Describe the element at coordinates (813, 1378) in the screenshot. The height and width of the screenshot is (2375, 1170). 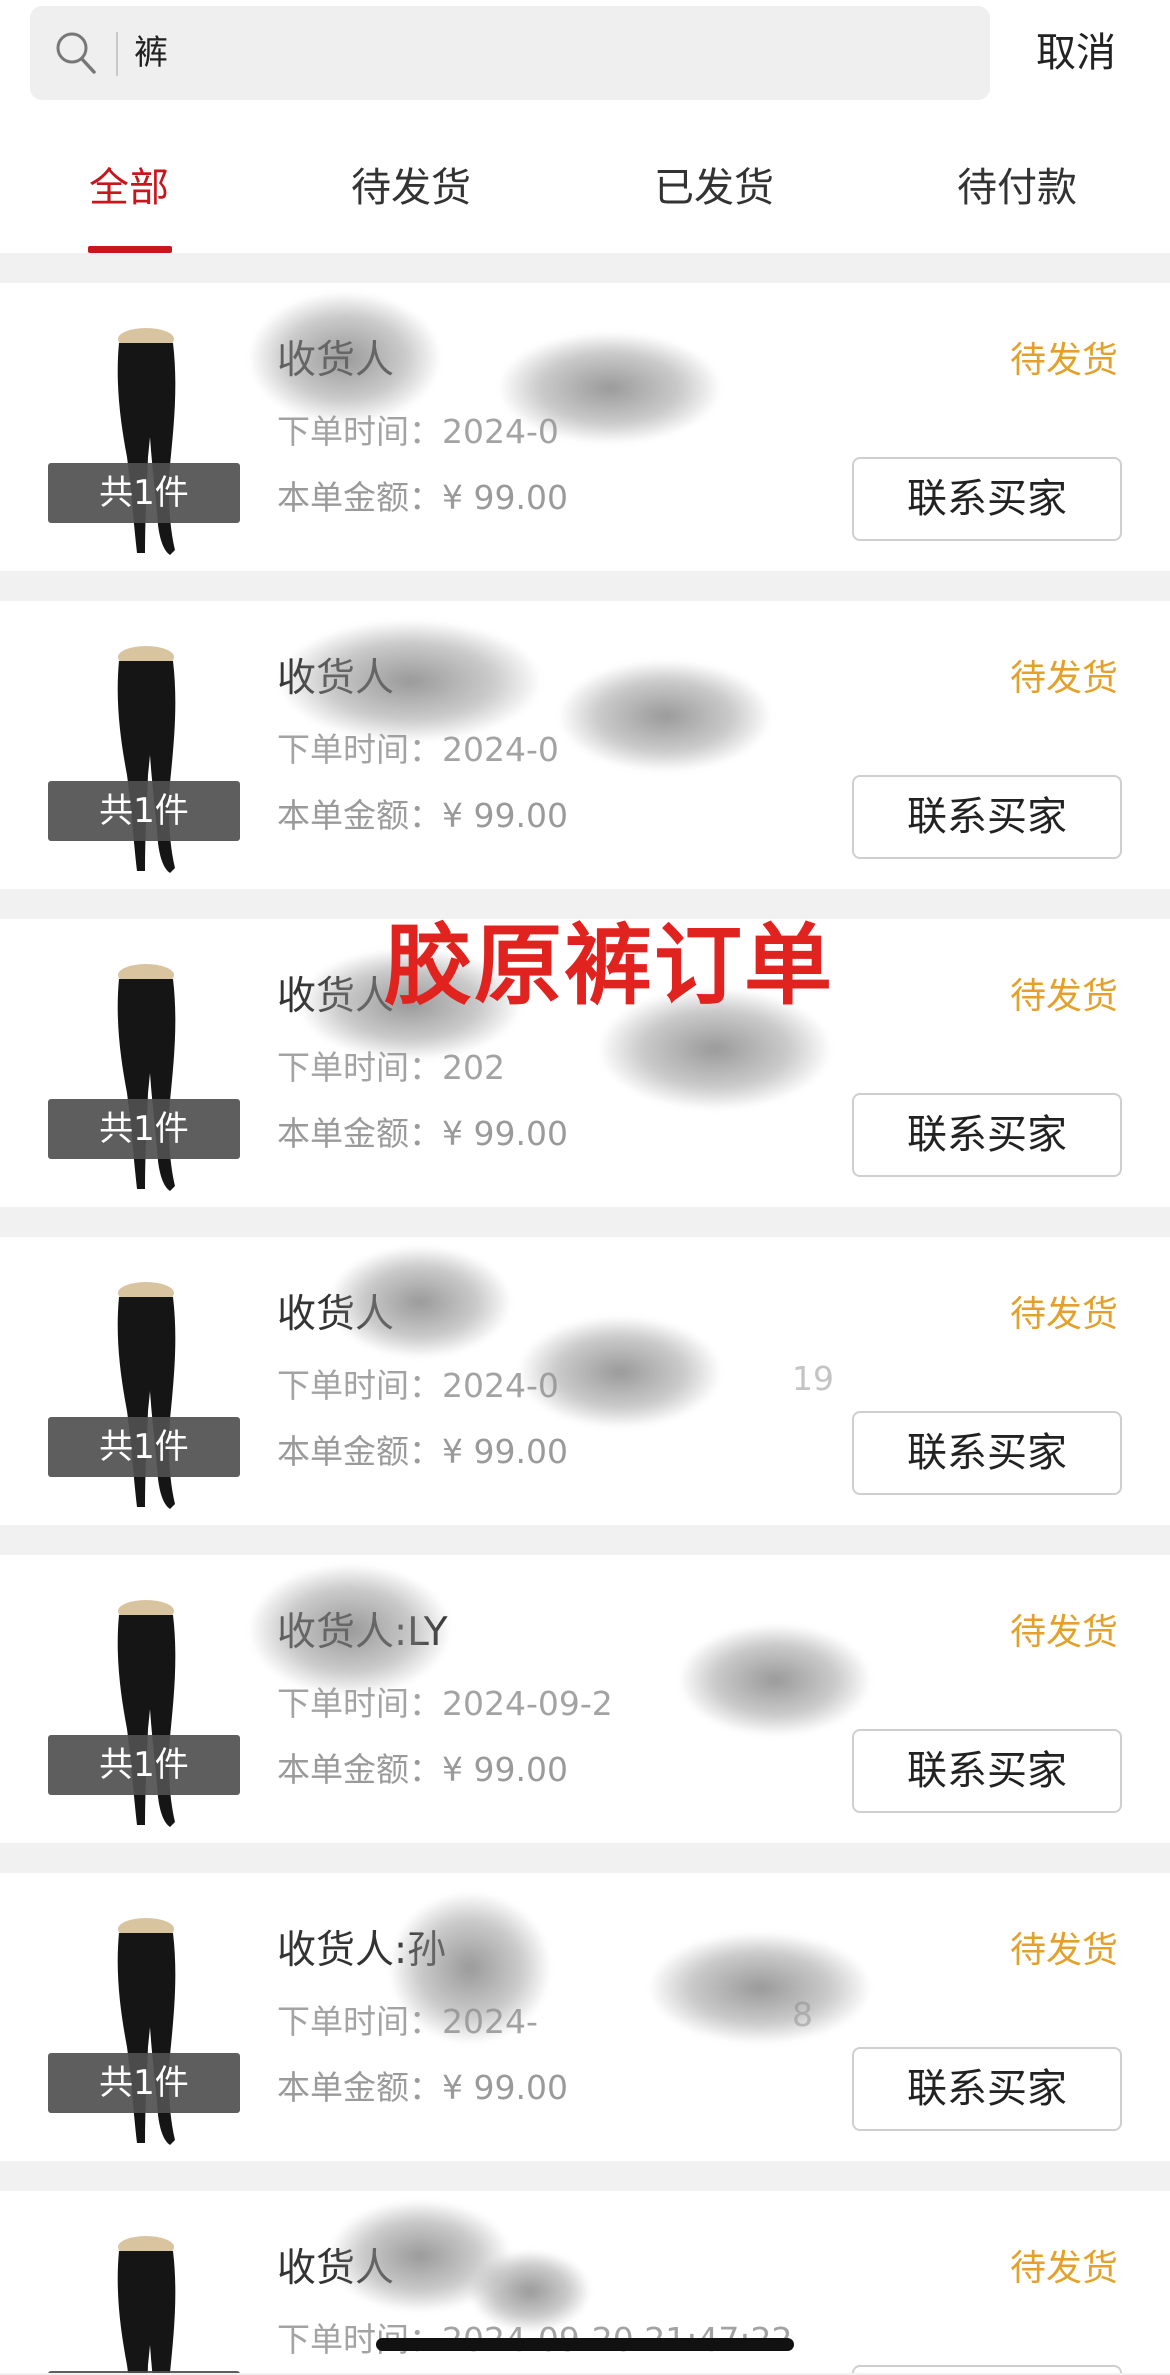
I see `order-time-tail: 19` at that location.